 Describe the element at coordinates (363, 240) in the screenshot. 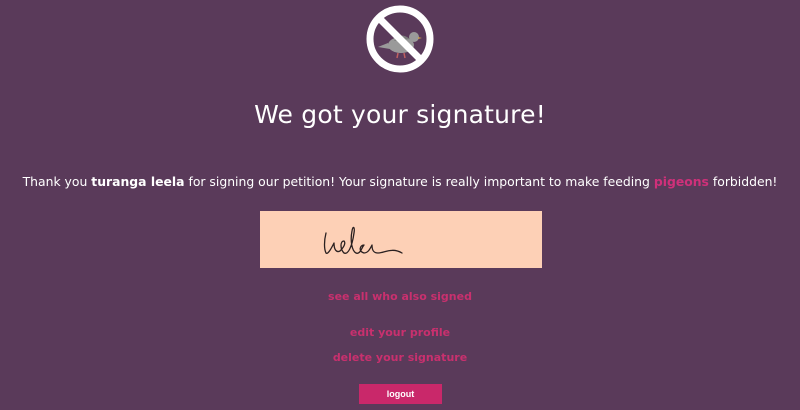

I see `signature-drawing` at that location.